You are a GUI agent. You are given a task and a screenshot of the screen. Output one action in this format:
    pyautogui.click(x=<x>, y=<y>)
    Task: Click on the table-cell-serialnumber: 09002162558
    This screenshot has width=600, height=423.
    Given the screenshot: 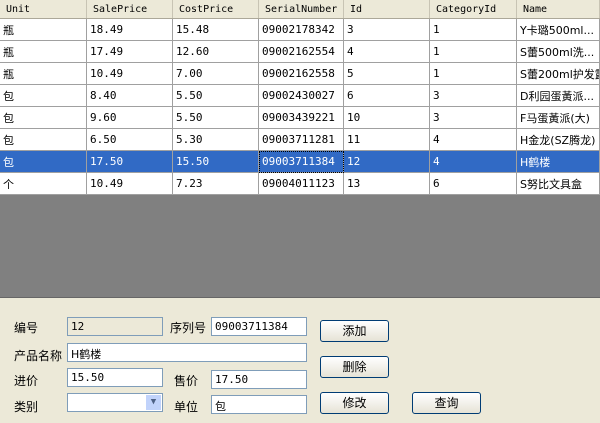 What is the action you would take?
    pyautogui.click(x=301, y=73)
    